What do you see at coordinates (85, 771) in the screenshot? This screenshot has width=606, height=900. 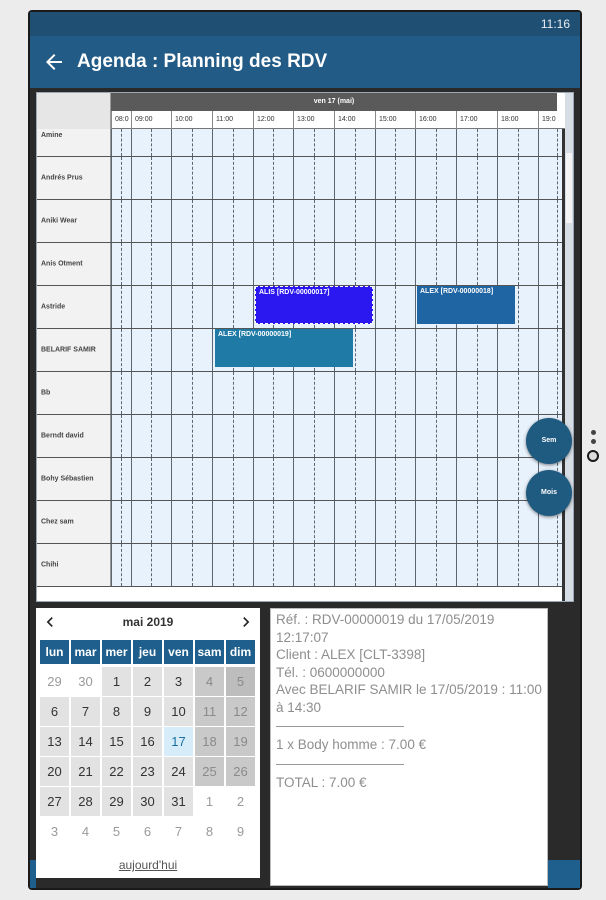 I see `calendar-day: 21` at bounding box center [85, 771].